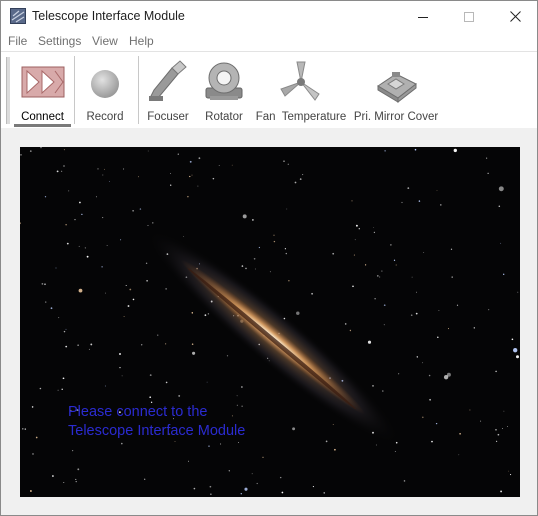 The image size is (538, 516). I want to click on menu-settings: Settings, so click(59, 41).